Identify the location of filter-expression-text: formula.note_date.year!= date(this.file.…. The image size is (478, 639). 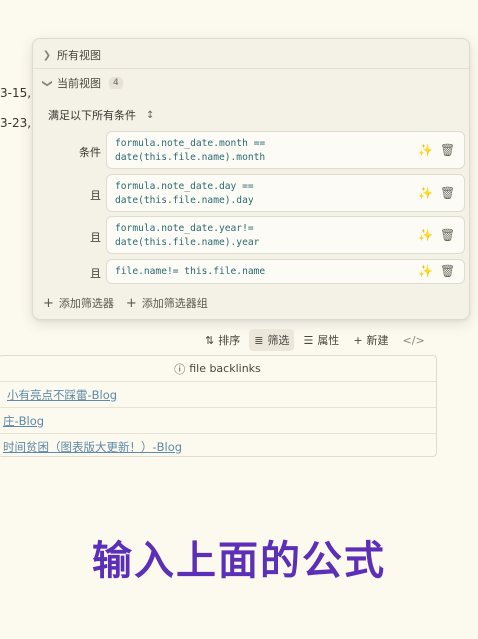
(187, 235).